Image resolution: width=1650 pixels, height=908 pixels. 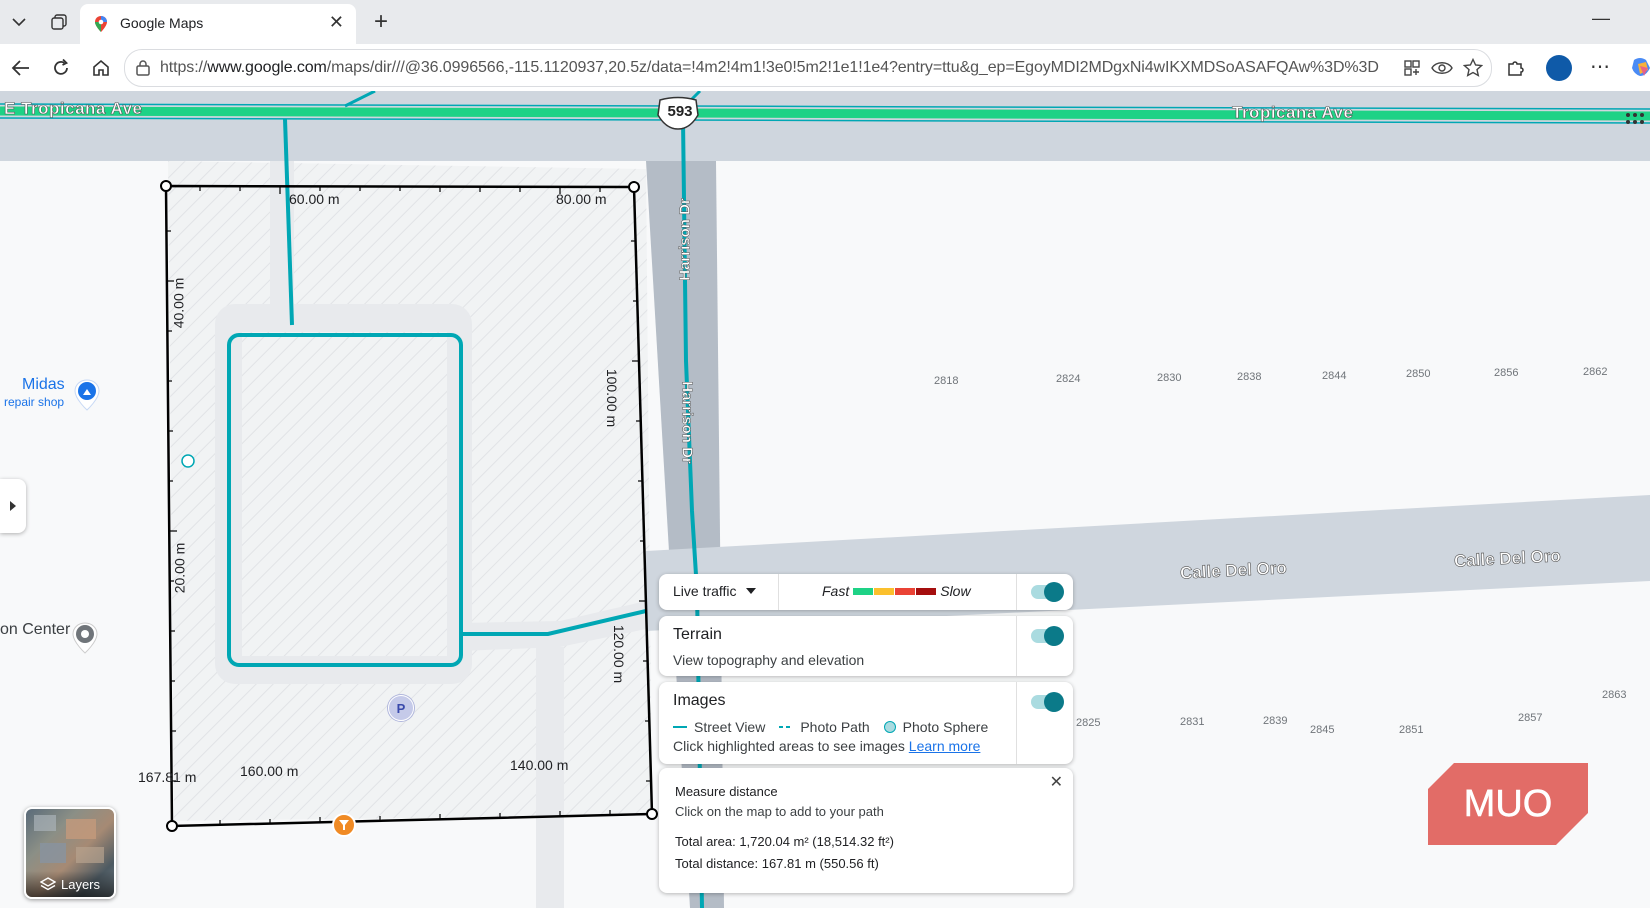 What do you see at coordinates (61, 68) in the screenshot?
I see `reload-button` at bounding box center [61, 68].